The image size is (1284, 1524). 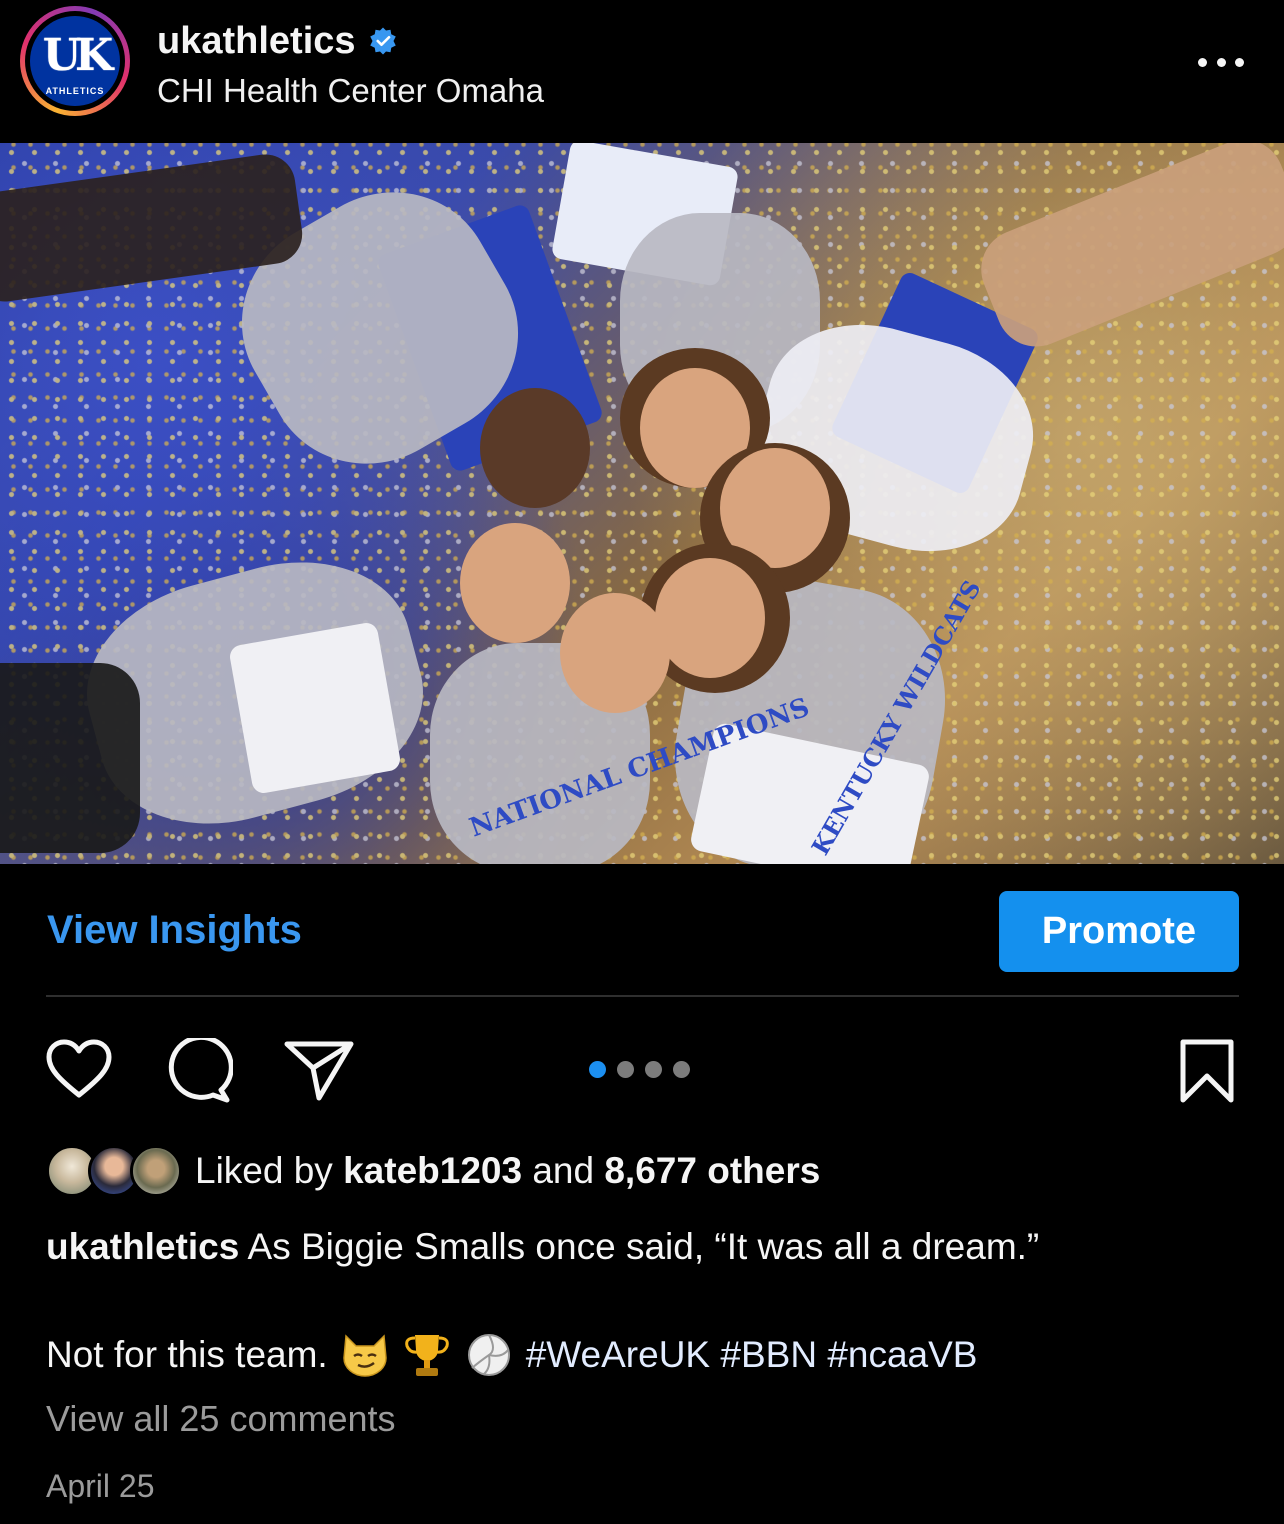 What do you see at coordinates (752, 1355) in the screenshot?
I see `caption-hashtags: #WeAreUK #BBN #ncaaVB` at bounding box center [752, 1355].